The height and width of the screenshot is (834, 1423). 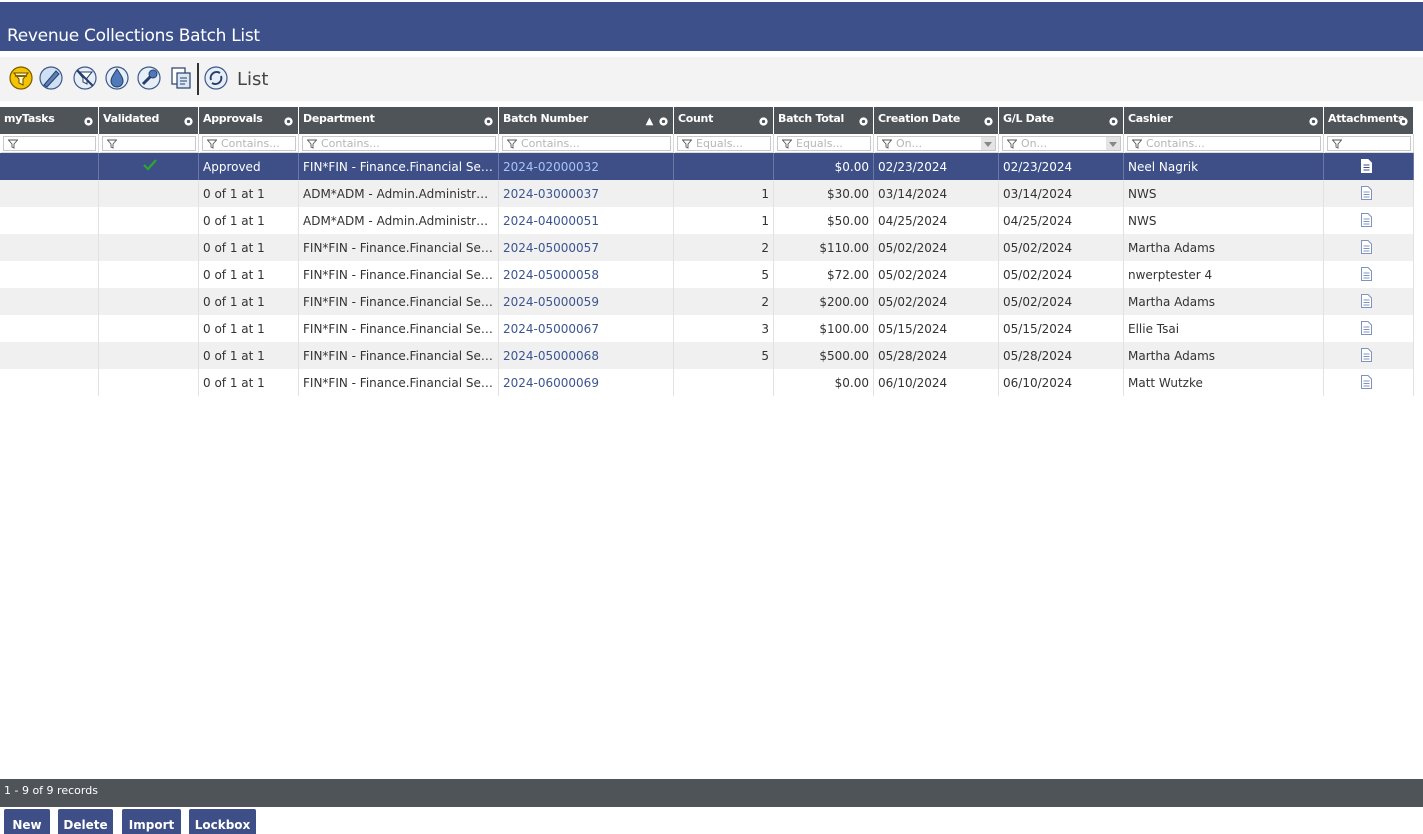 I want to click on export-icon, so click(x=181, y=78).